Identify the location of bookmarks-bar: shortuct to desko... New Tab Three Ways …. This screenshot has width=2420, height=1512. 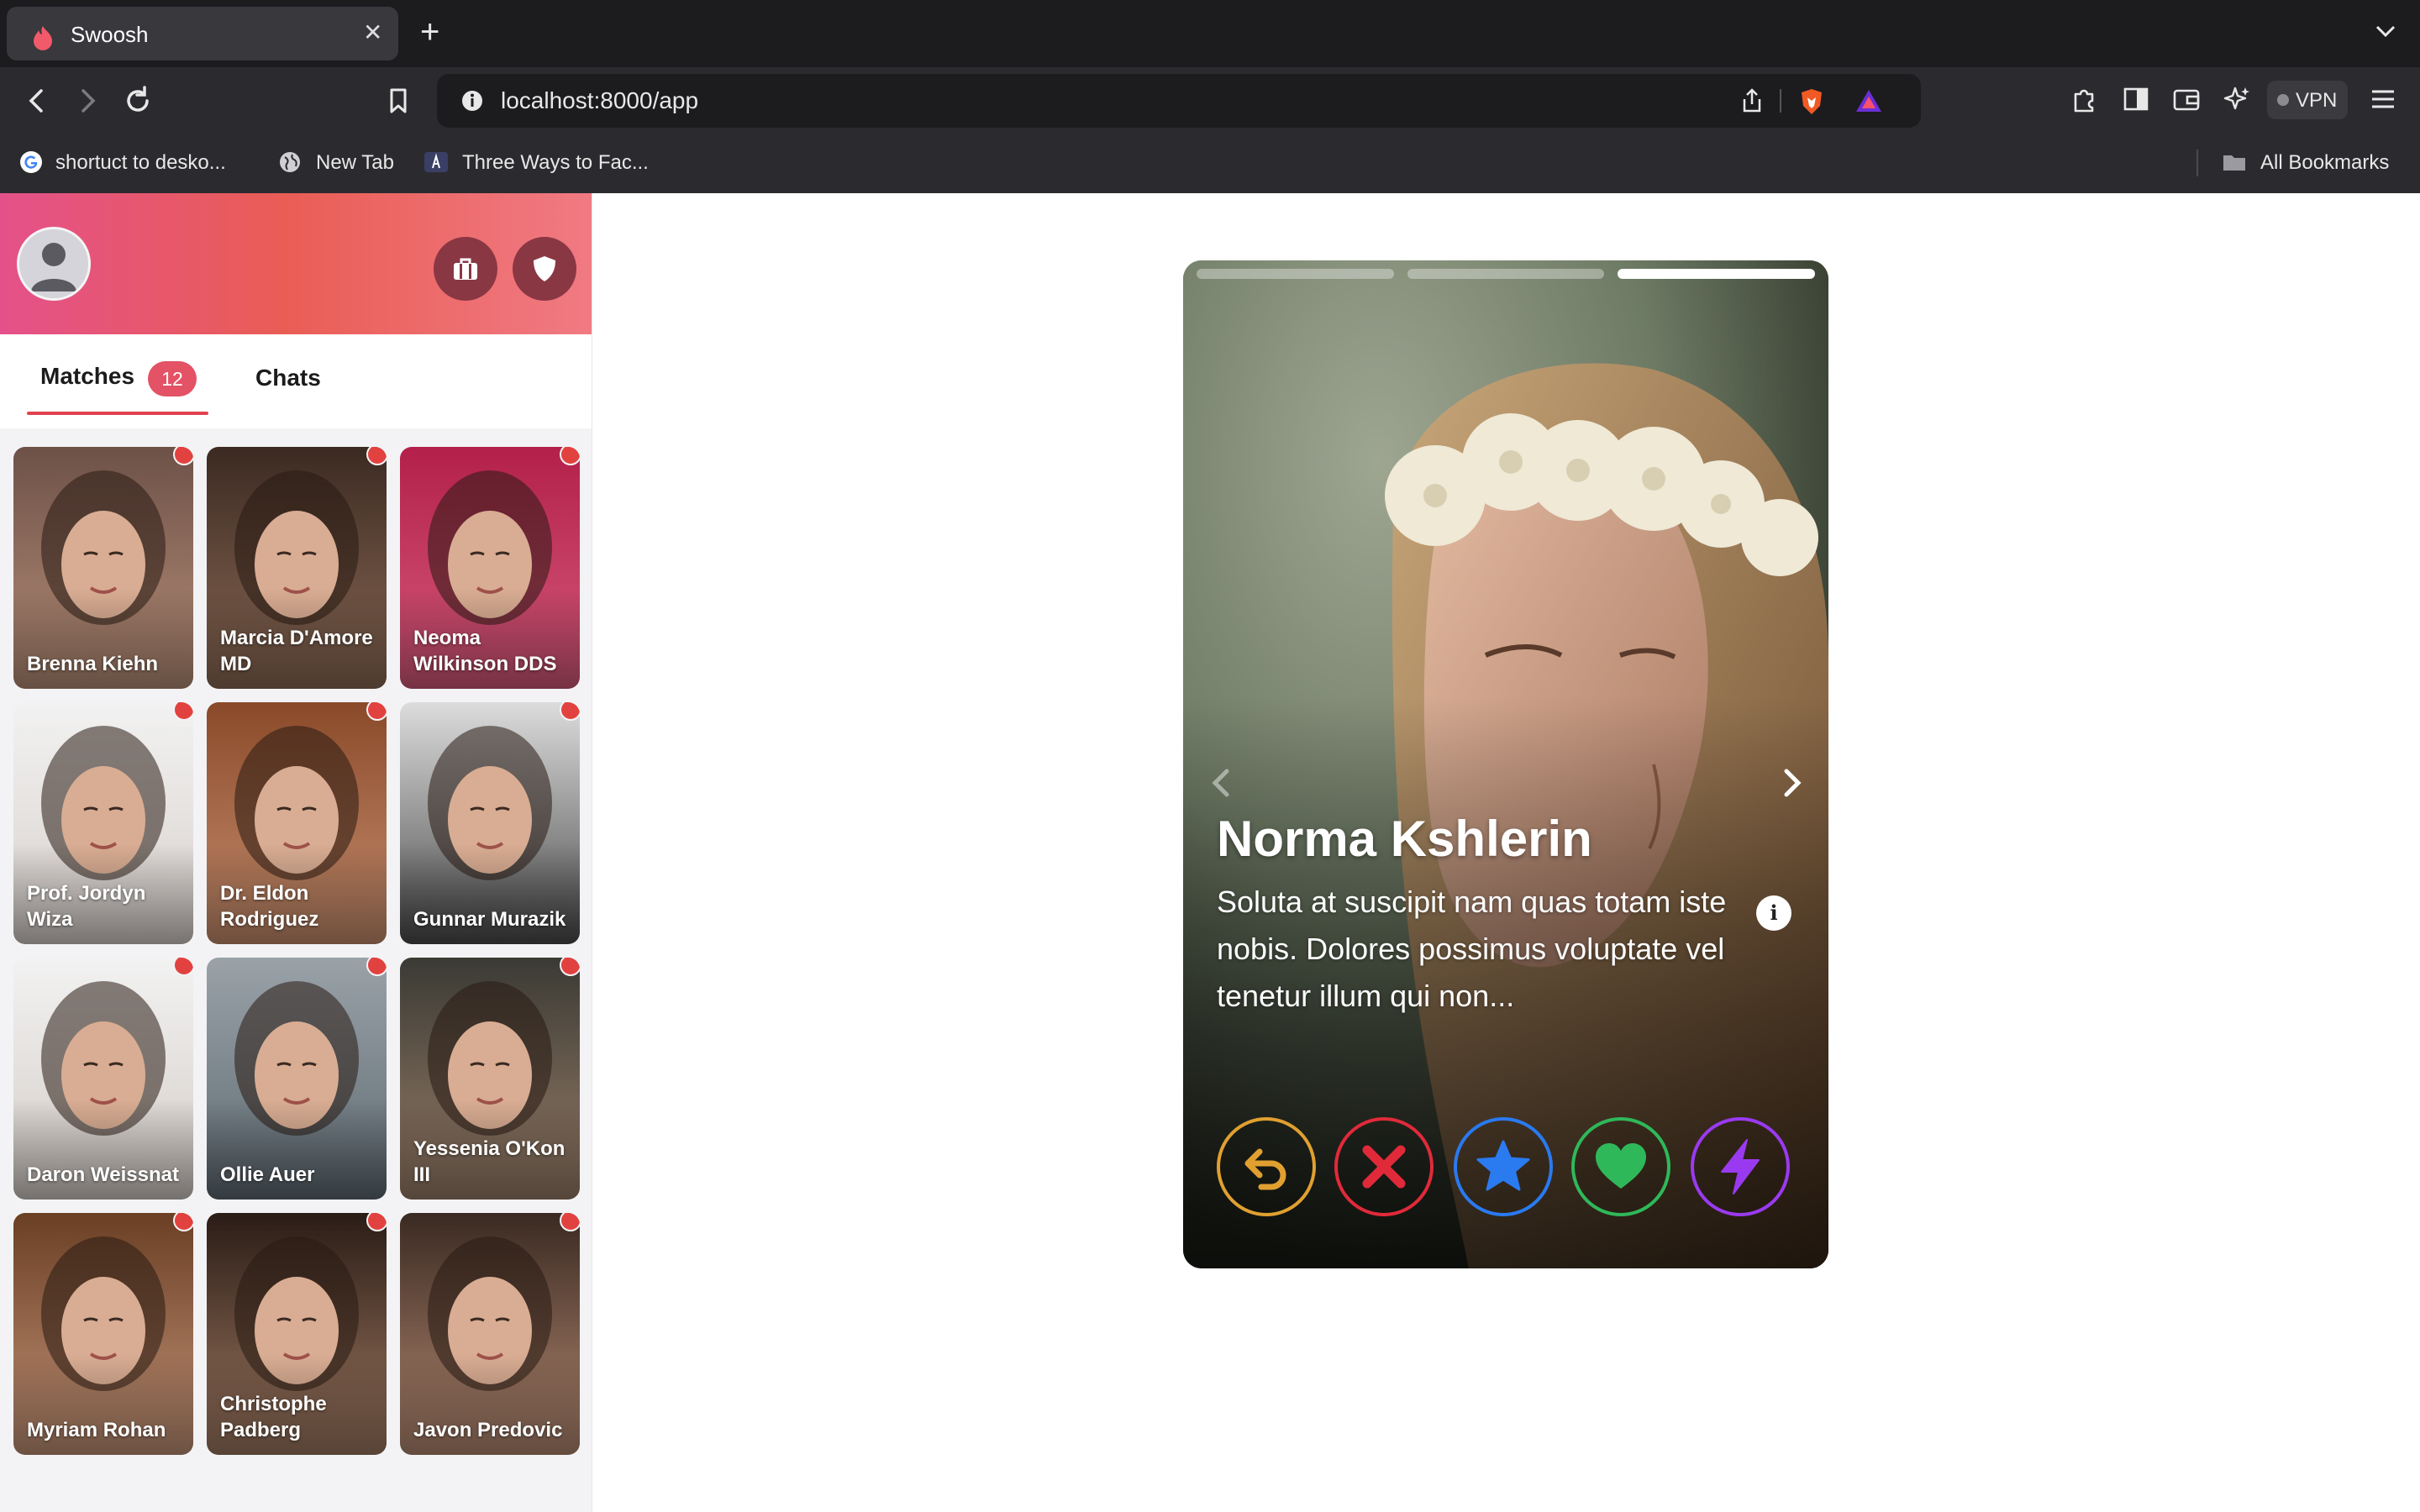
(1210, 164).